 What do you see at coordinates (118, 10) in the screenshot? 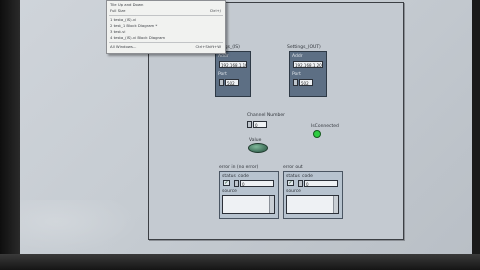
I see `menu-item-full-size: Full Size` at bounding box center [118, 10].